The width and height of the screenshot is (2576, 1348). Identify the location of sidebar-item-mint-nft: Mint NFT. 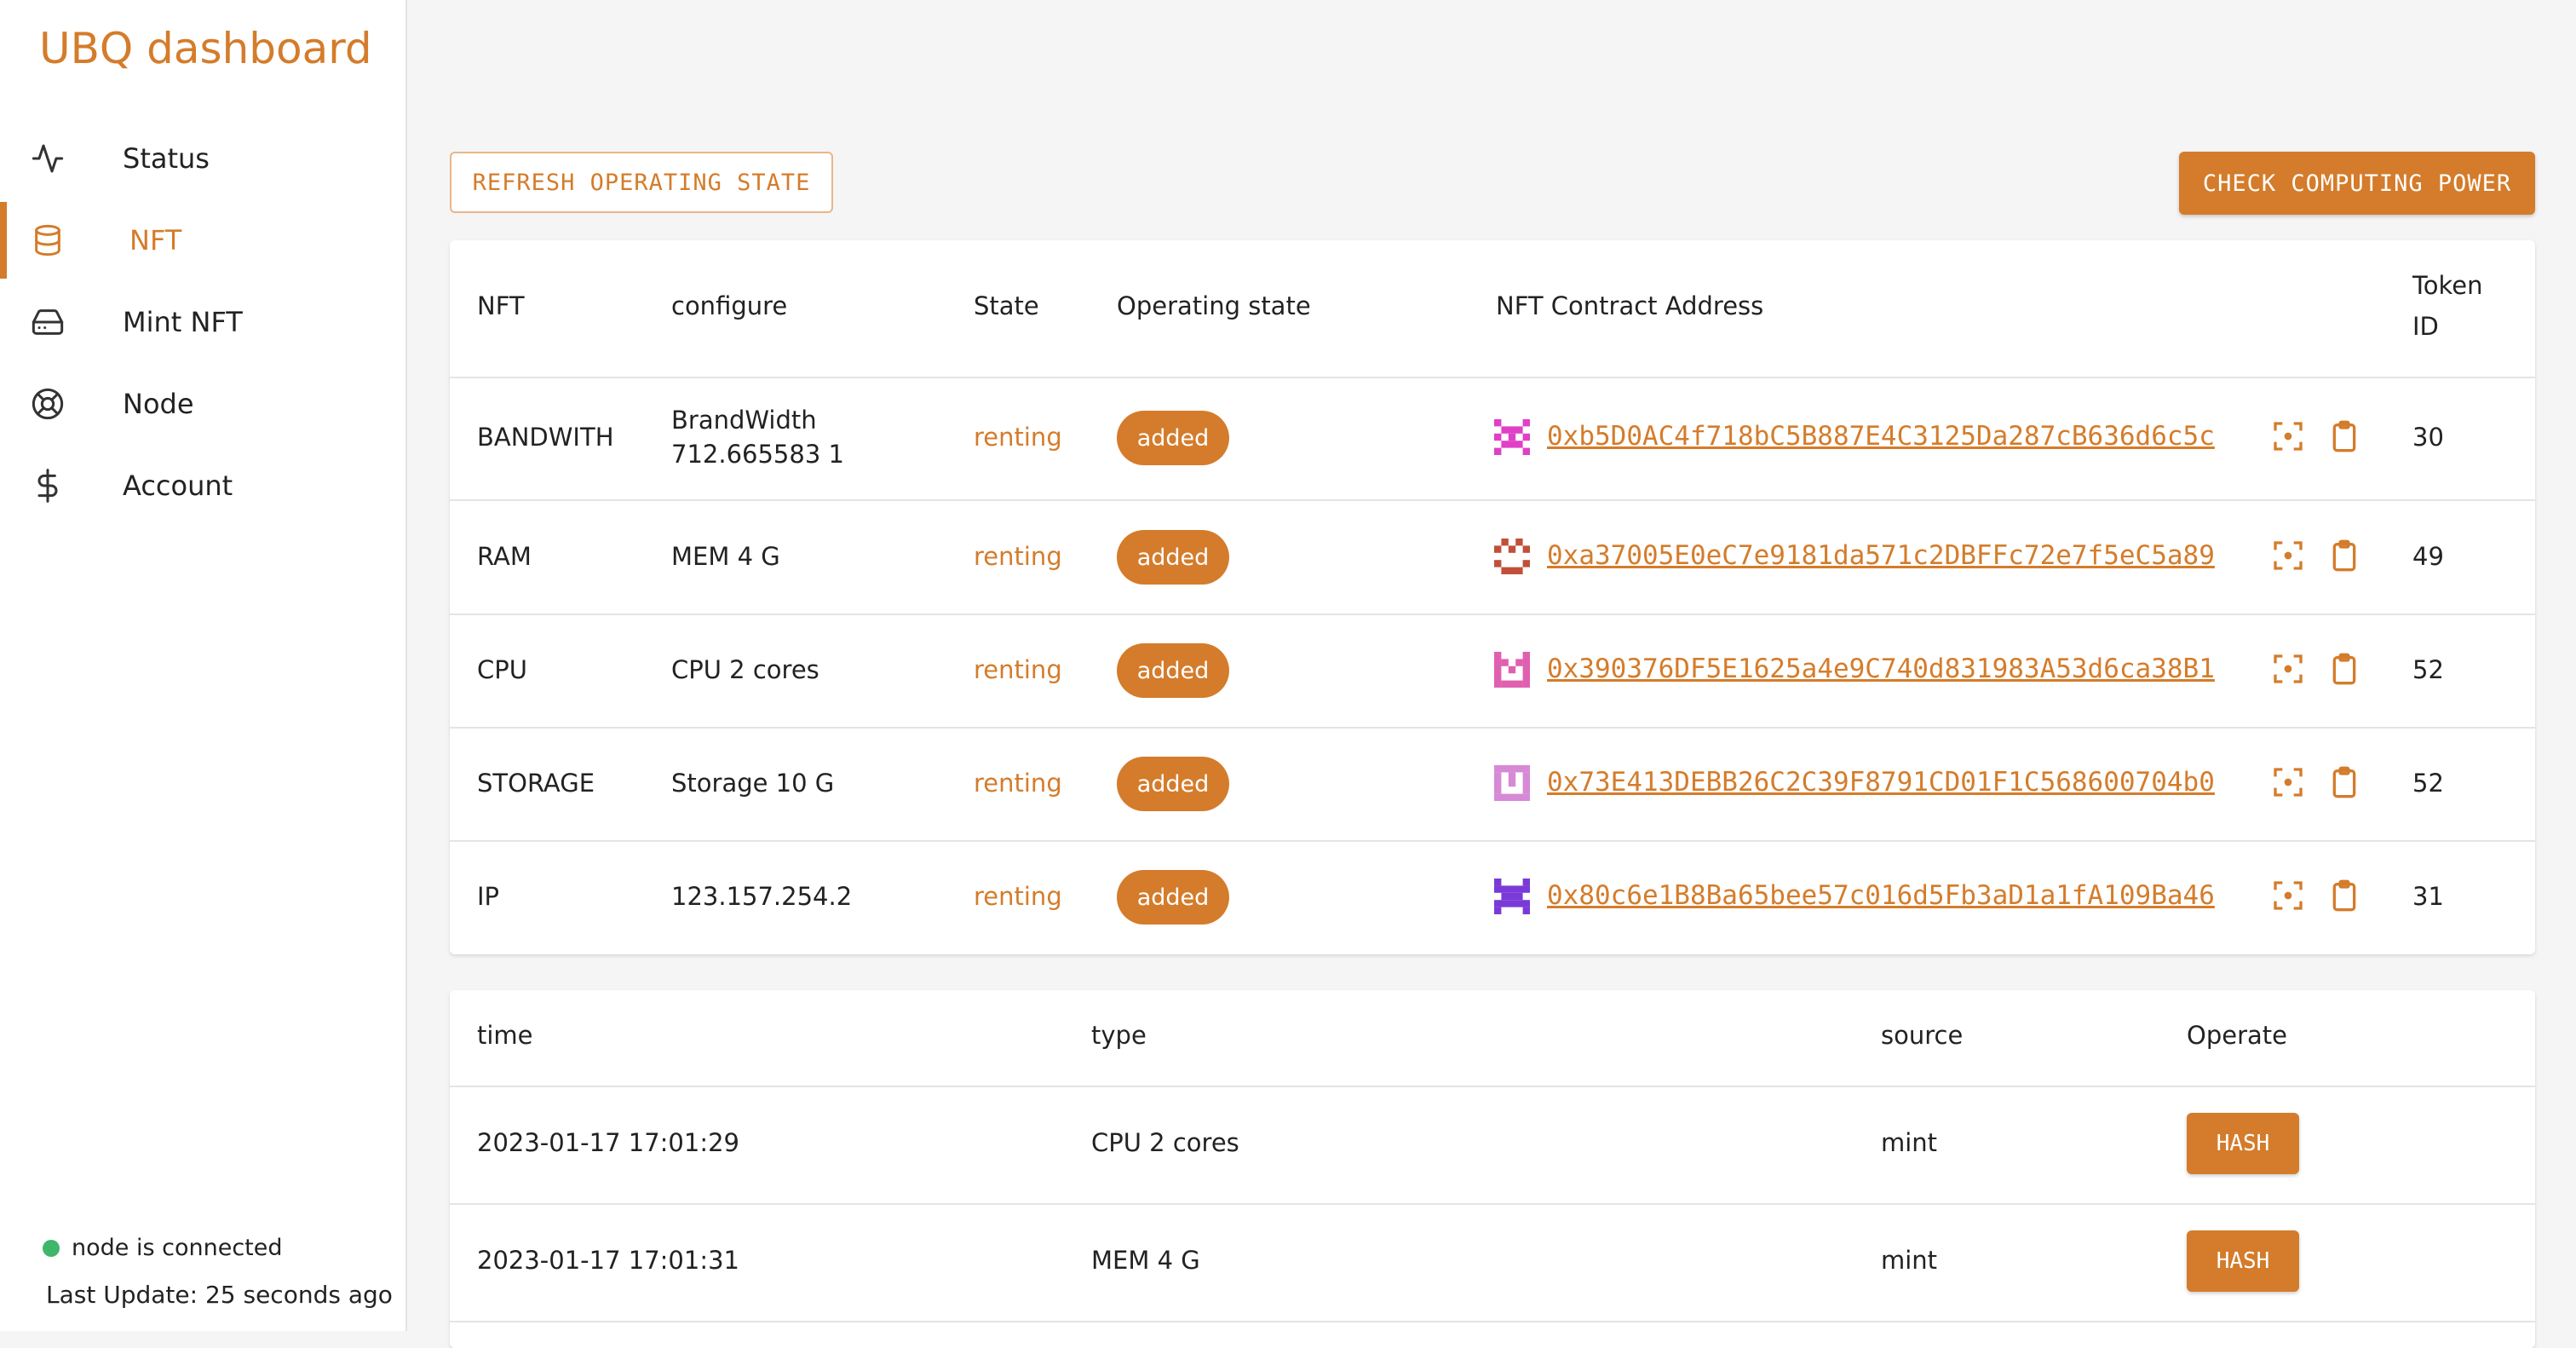
(203, 322).